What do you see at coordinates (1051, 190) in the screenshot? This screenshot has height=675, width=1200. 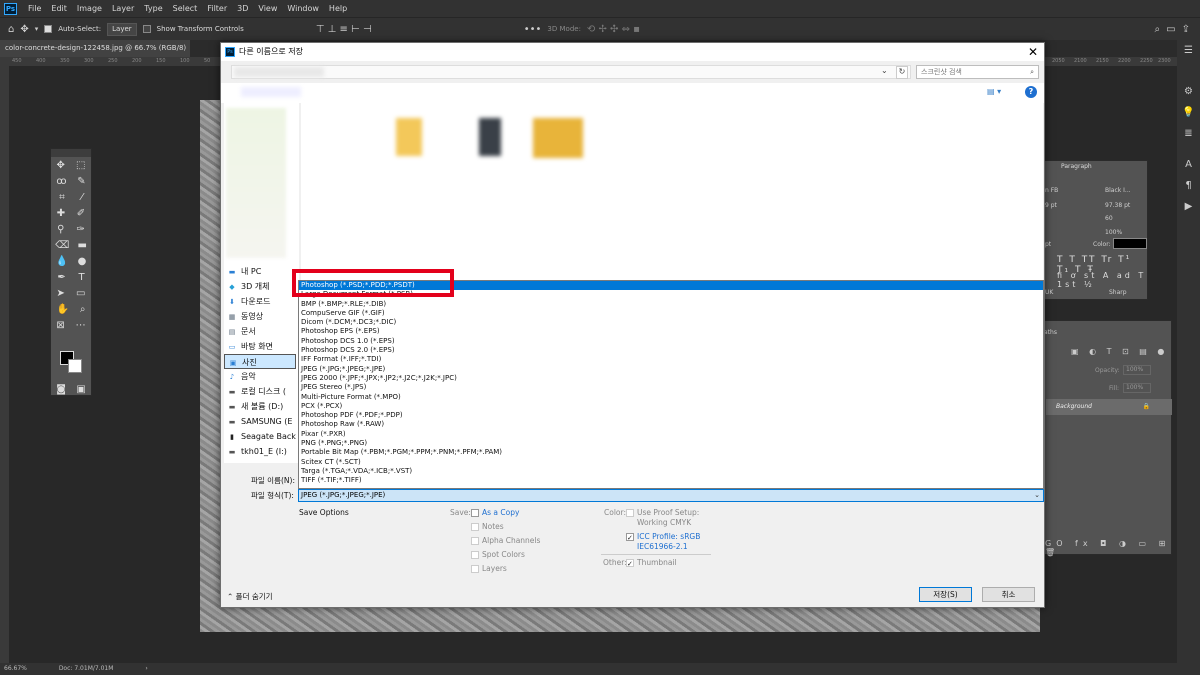 I see `font-family-field: n FB` at bounding box center [1051, 190].